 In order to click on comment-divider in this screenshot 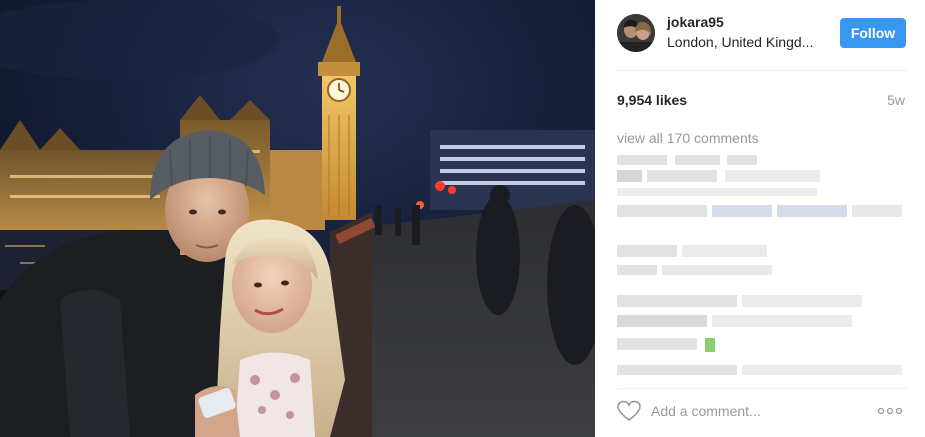, I will do `click(762, 388)`.